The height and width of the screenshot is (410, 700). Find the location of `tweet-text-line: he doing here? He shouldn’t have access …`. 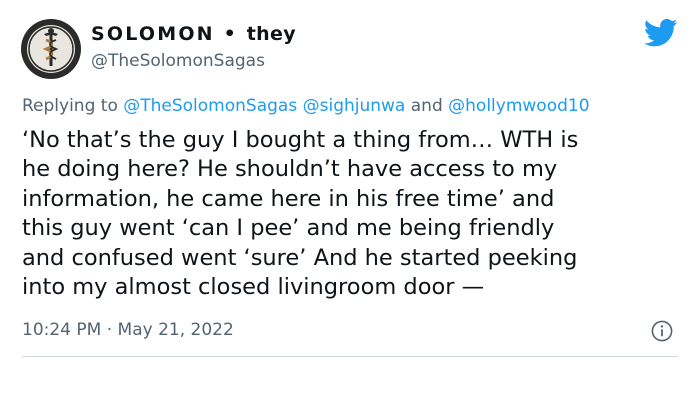

tweet-text-line: he doing here? He shouldn’t have access … is located at coordinates (290, 169).